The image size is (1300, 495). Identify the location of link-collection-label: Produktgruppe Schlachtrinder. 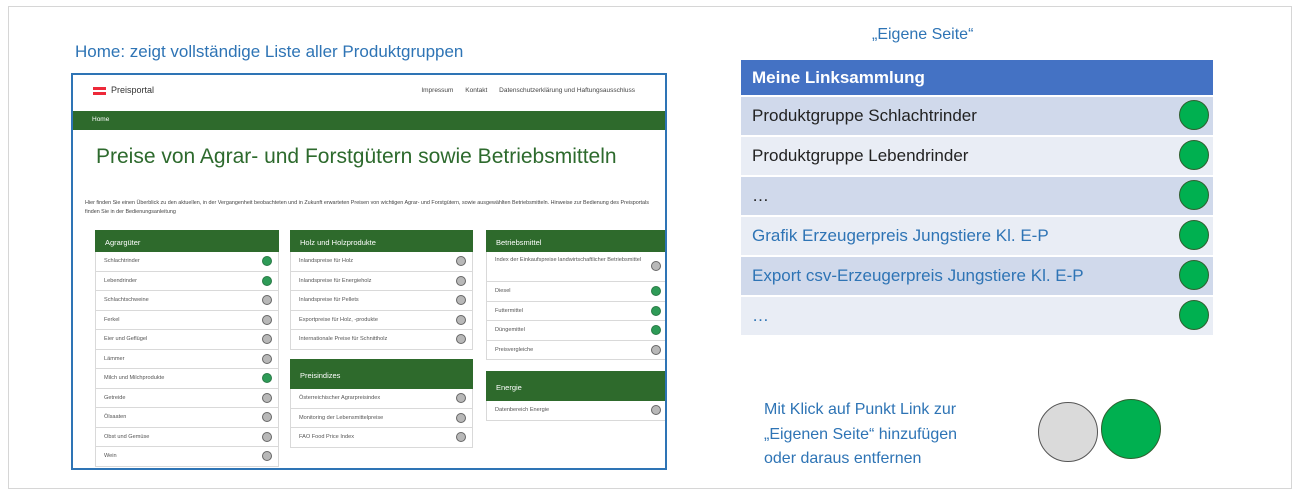
(864, 115).